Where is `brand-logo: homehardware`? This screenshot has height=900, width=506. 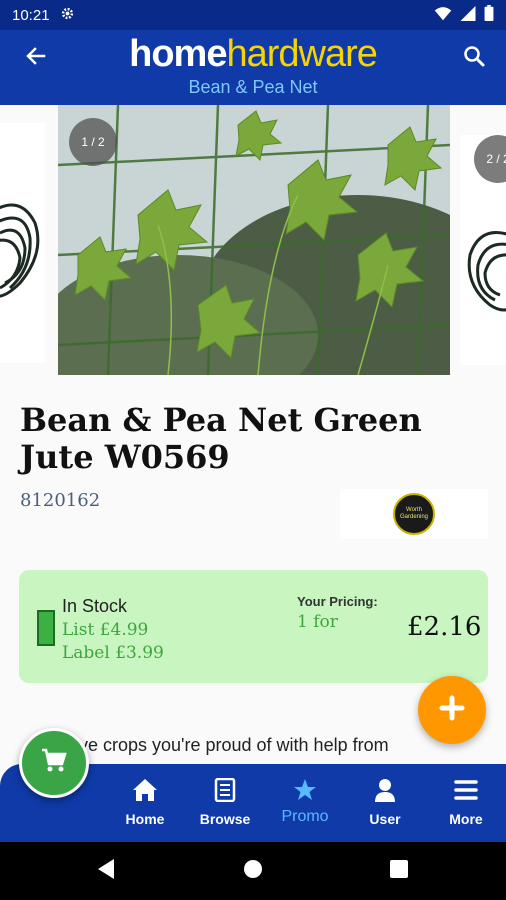 brand-logo: homehardware is located at coordinates (253, 54).